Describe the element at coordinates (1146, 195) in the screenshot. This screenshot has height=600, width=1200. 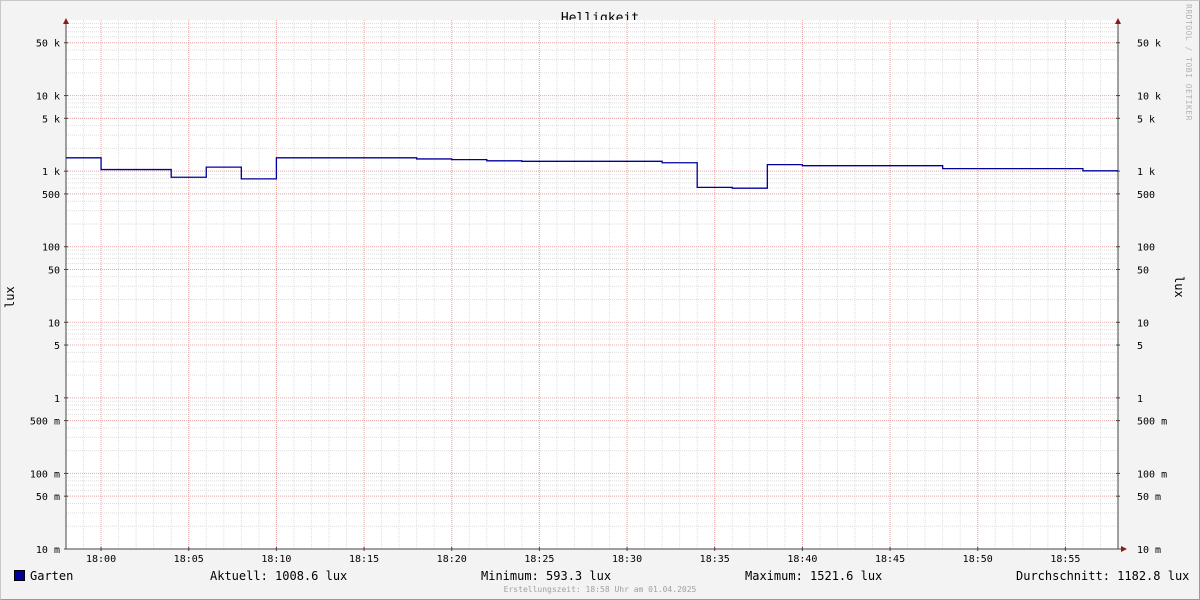
I see `y-tick-label-right: 500` at that location.